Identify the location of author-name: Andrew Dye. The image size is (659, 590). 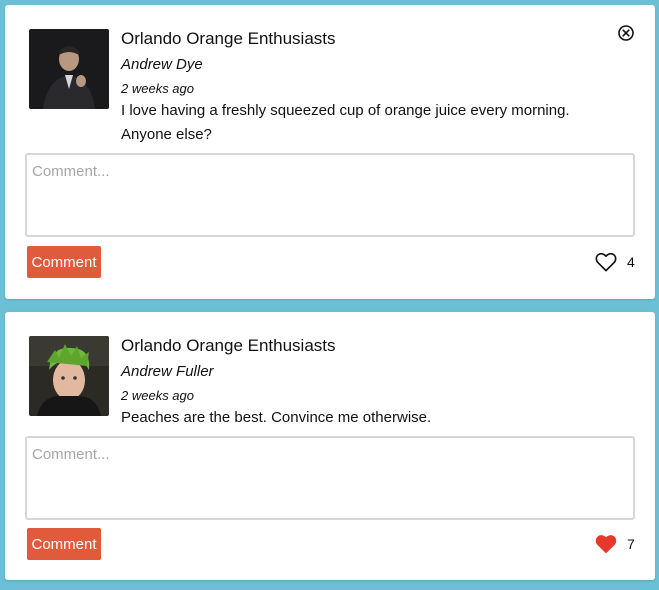
(162, 64).